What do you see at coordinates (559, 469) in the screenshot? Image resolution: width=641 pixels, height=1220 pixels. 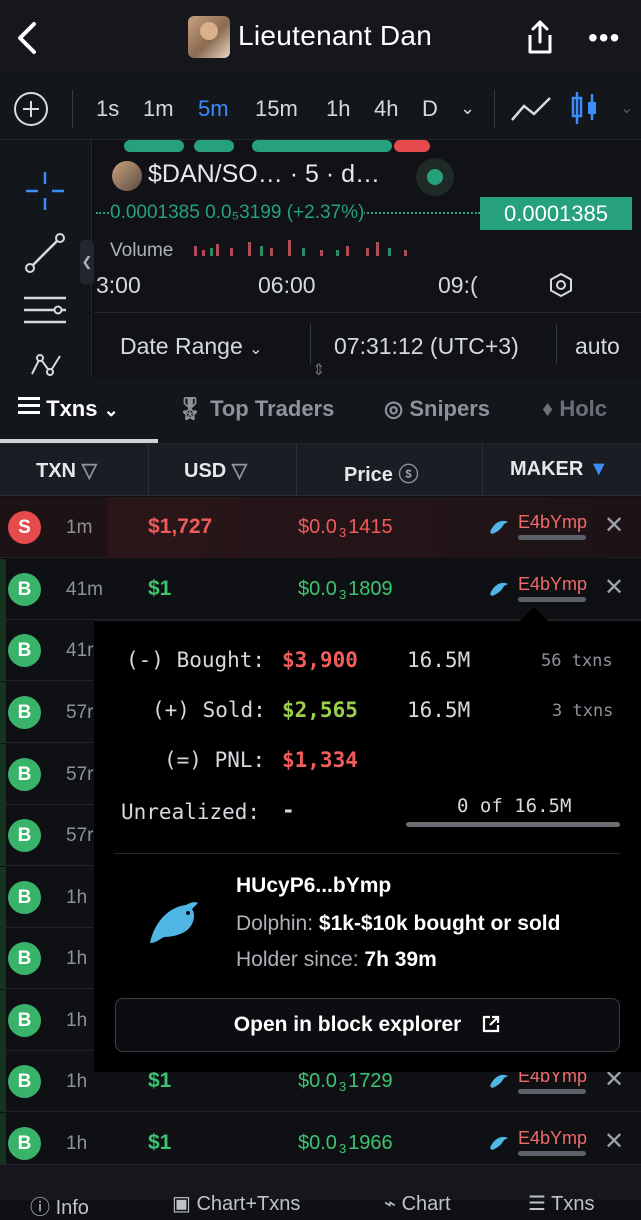 I see `col-maker: MAKER ▼` at bounding box center [559, 469].